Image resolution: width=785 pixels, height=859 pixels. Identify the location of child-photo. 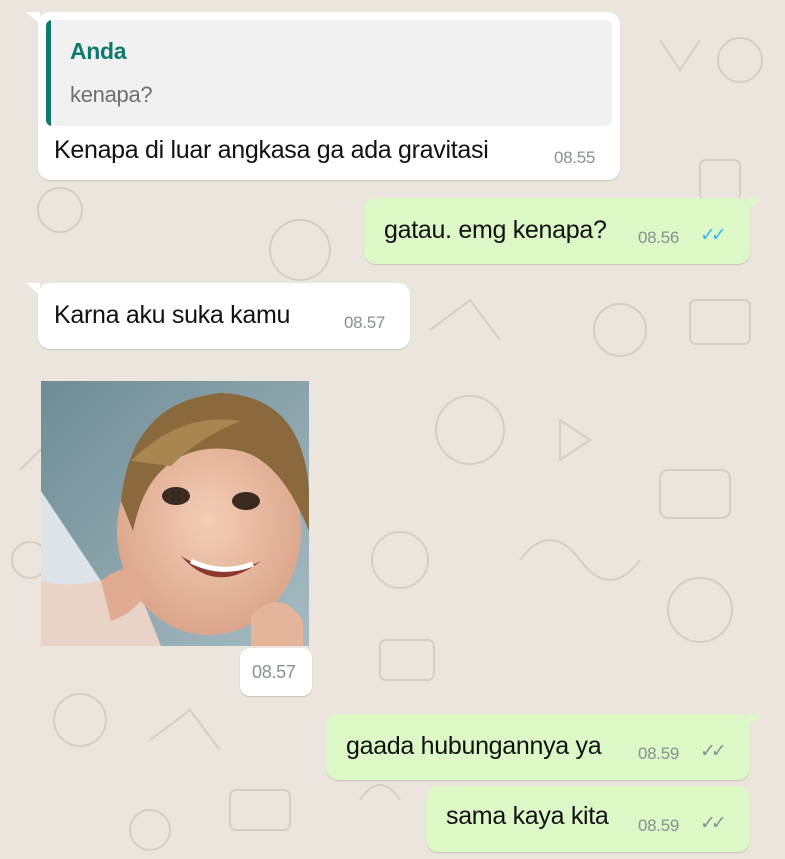
(175, 513).